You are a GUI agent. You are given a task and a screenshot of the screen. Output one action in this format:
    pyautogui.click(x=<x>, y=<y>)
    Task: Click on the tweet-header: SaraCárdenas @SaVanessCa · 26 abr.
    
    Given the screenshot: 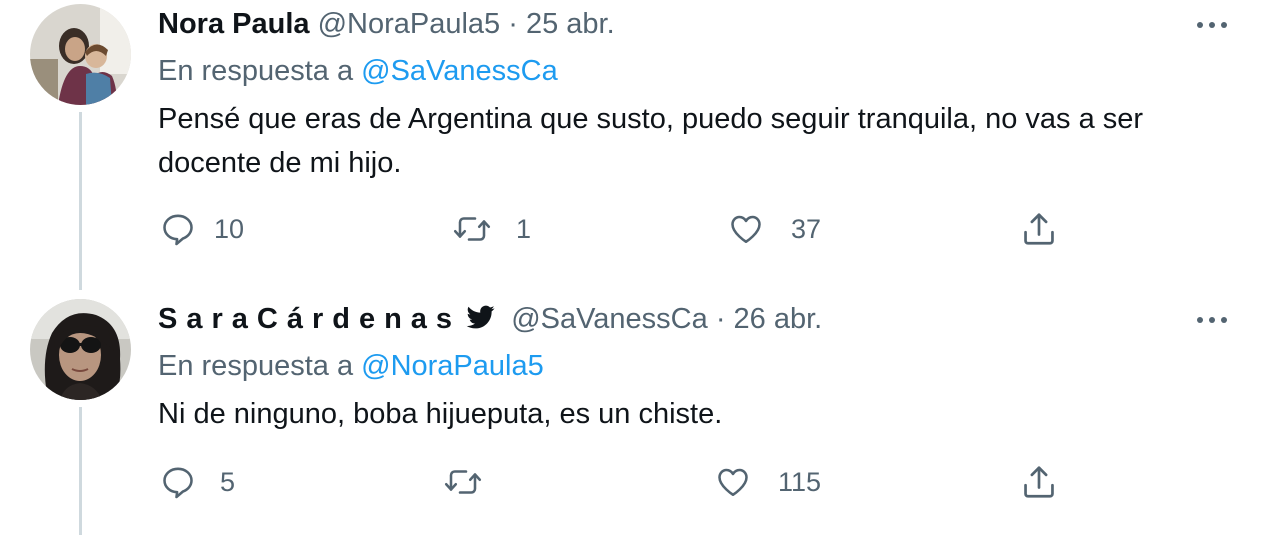 What is the action you would take?
    pyautogui.click(x=490, y=319)
    